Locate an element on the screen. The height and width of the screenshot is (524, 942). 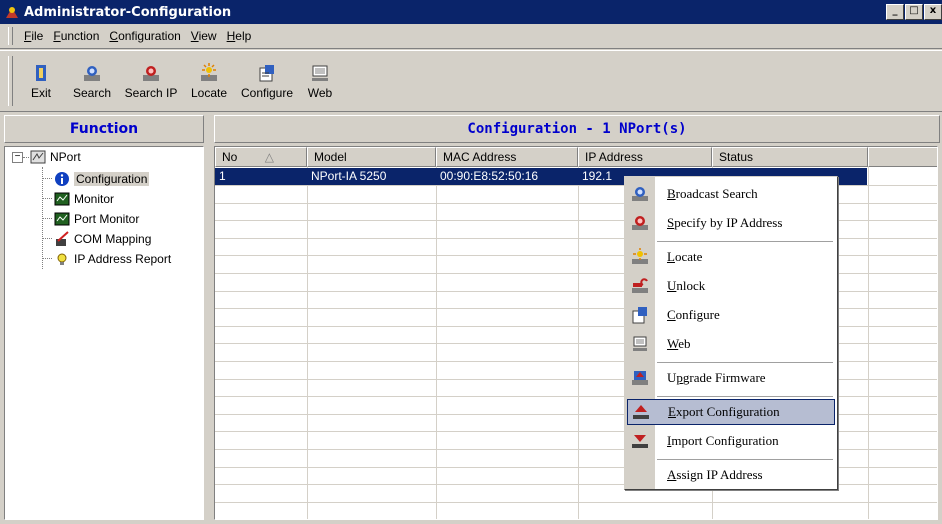
search-button: Search is located at coordinates (92, 81).